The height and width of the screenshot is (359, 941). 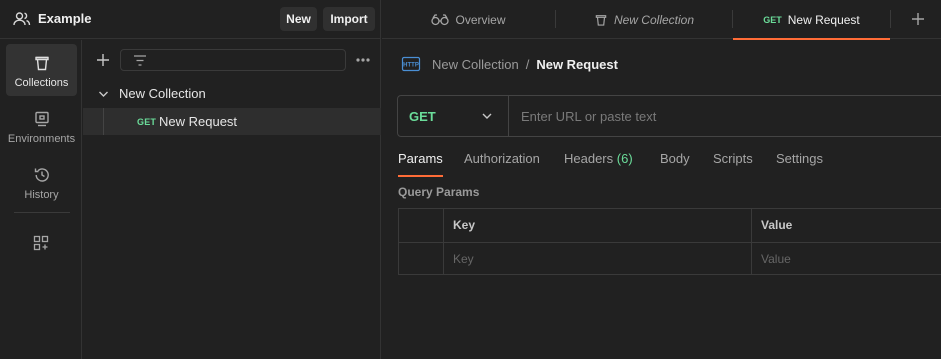 I want to click on tab-new-request: GET New Request, so click(x=811, y=20).